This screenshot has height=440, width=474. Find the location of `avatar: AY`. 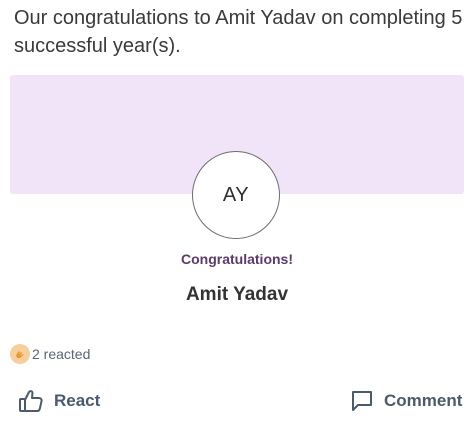

avatar: AY is located at coordinates (236, 195).